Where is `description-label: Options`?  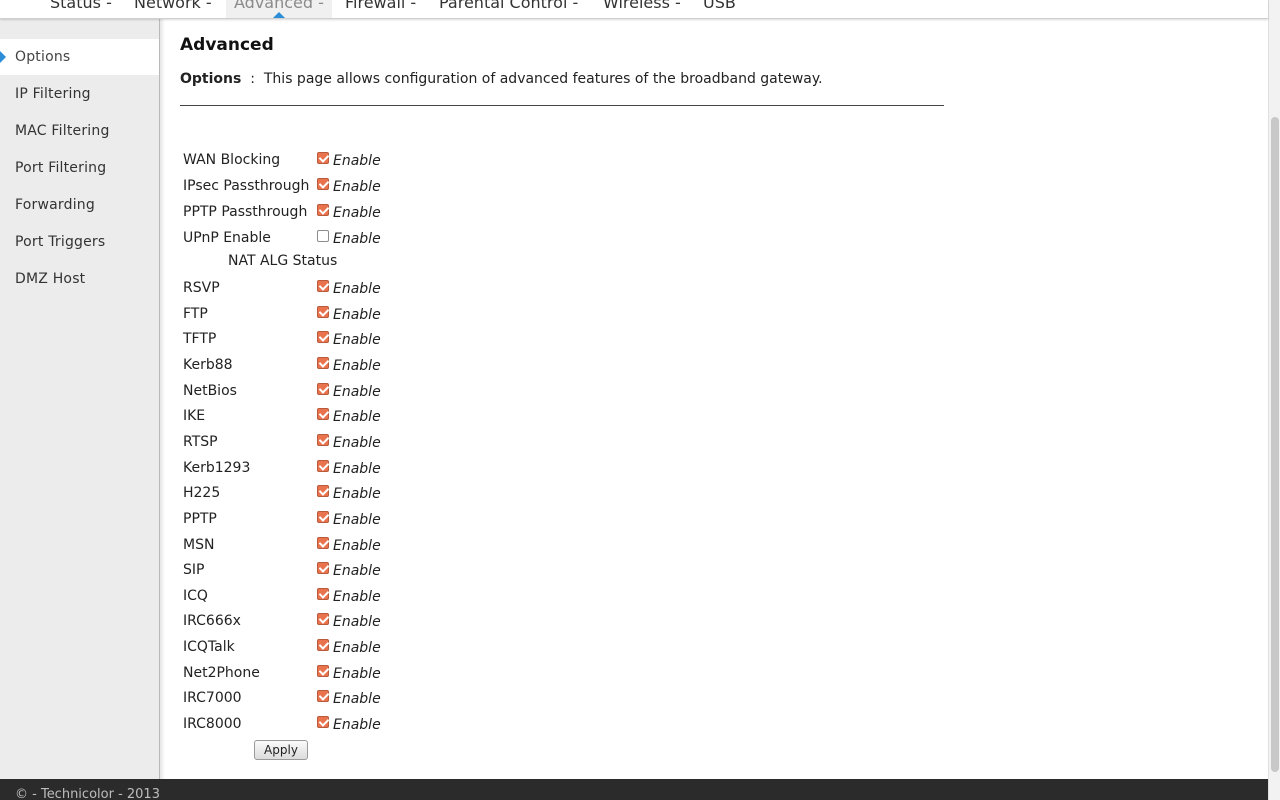 description-label: Options is located at coordinates (211, 79).